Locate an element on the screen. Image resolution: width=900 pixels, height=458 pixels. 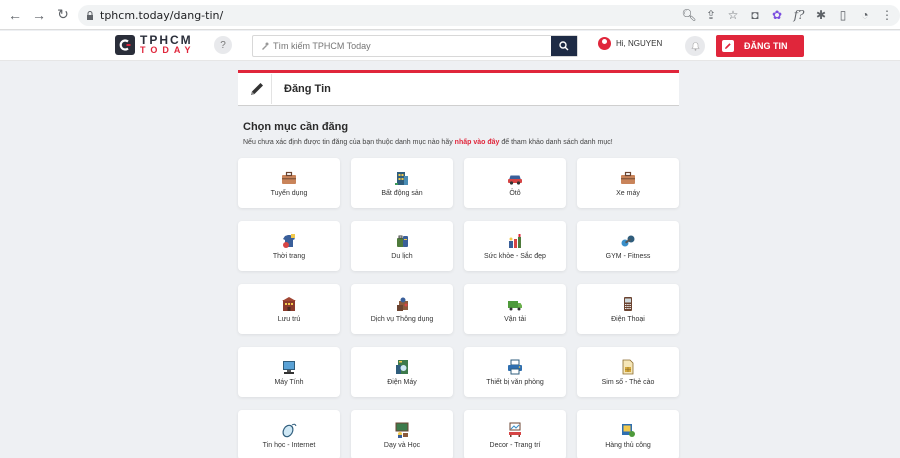
panel-header: Đăng Tin is located at coordinates (458, 88).